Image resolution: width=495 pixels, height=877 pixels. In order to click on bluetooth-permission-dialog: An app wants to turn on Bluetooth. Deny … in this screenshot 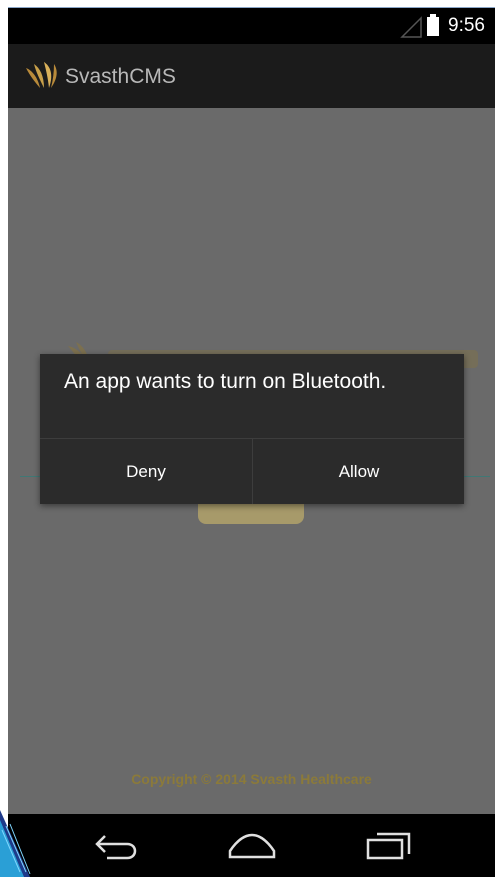, I will do `click(252, 429)`.